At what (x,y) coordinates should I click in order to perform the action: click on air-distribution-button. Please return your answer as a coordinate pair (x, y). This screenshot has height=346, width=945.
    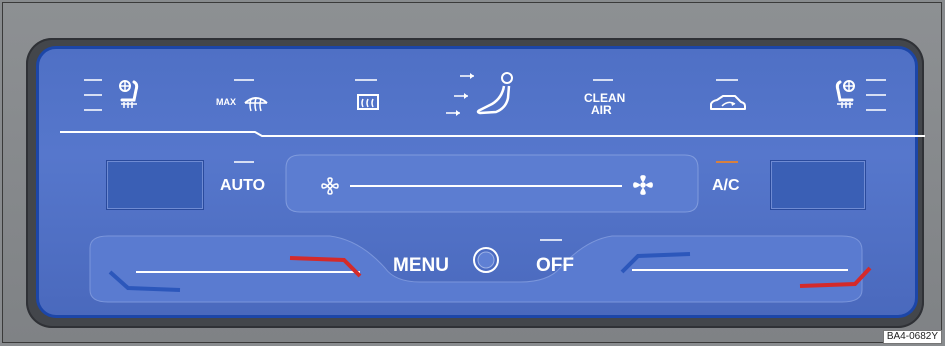
    Looking at the image, I should click on (483, 95).